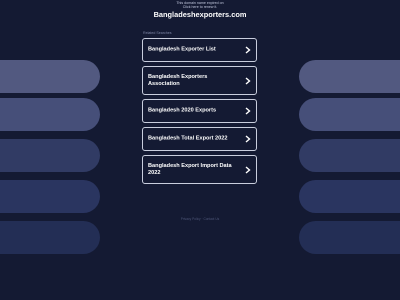 Image resolution: width=400 pixels, height=300 pixels. I want to click on related-link-label: Bangladesh 2020 Exports, so click(182, 110).